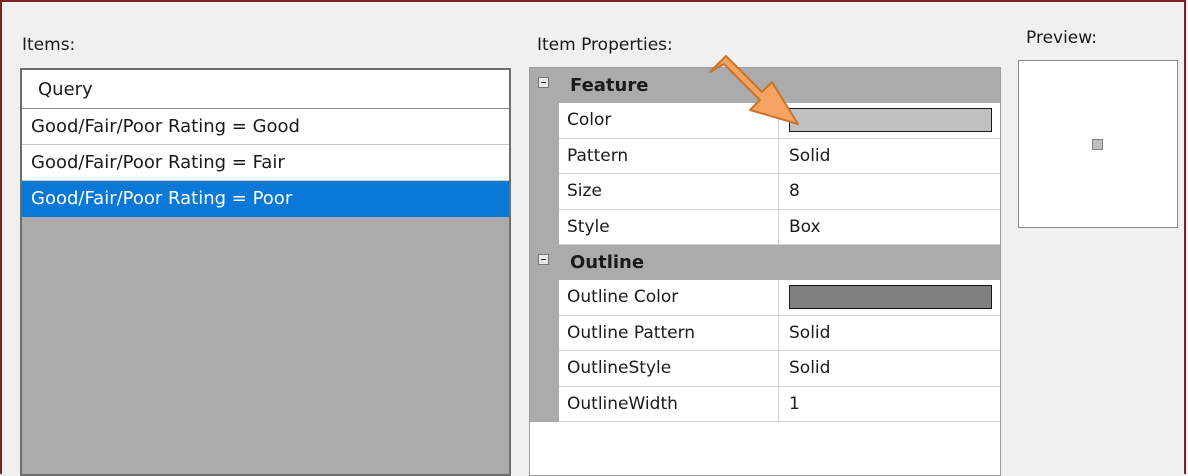 The height and width of the screenshot is (476, 1188). What do you see at coordinates (669, 227) in the screenshot?
I see `property-name: Style` at bounding box center [669, 227].